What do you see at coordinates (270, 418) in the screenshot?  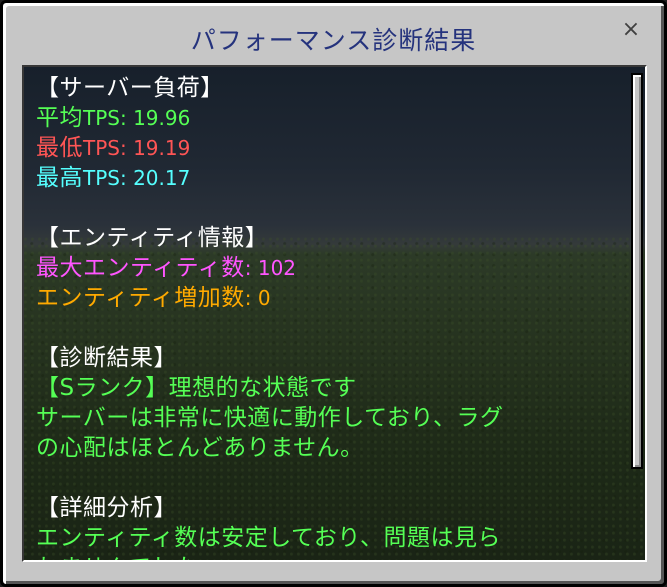 I see `diagnosis-detail-line1: サーバーは非常に快適に動作しており、ラグ` at bounding box center [270, 418].